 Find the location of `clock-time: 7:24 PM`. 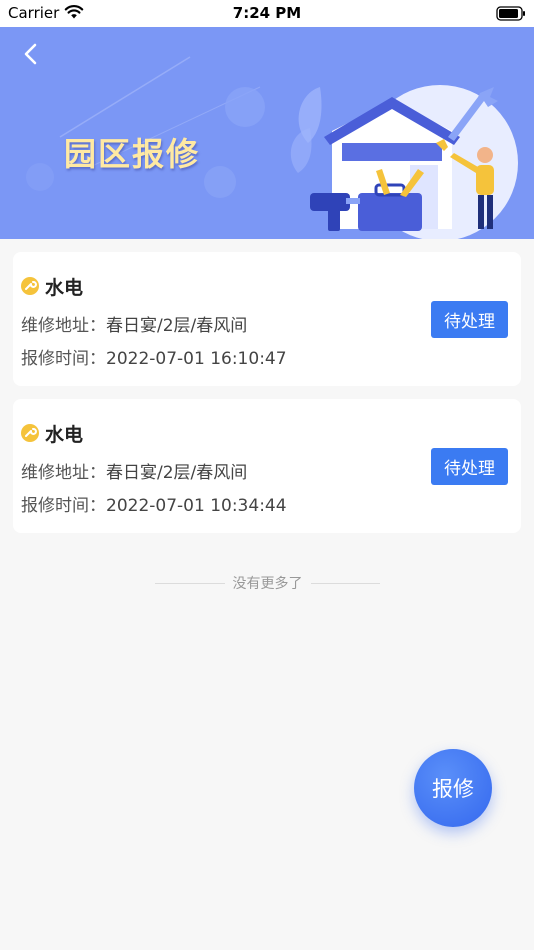

clock-time: 7:24 PM is located at coordinates (267, 13).